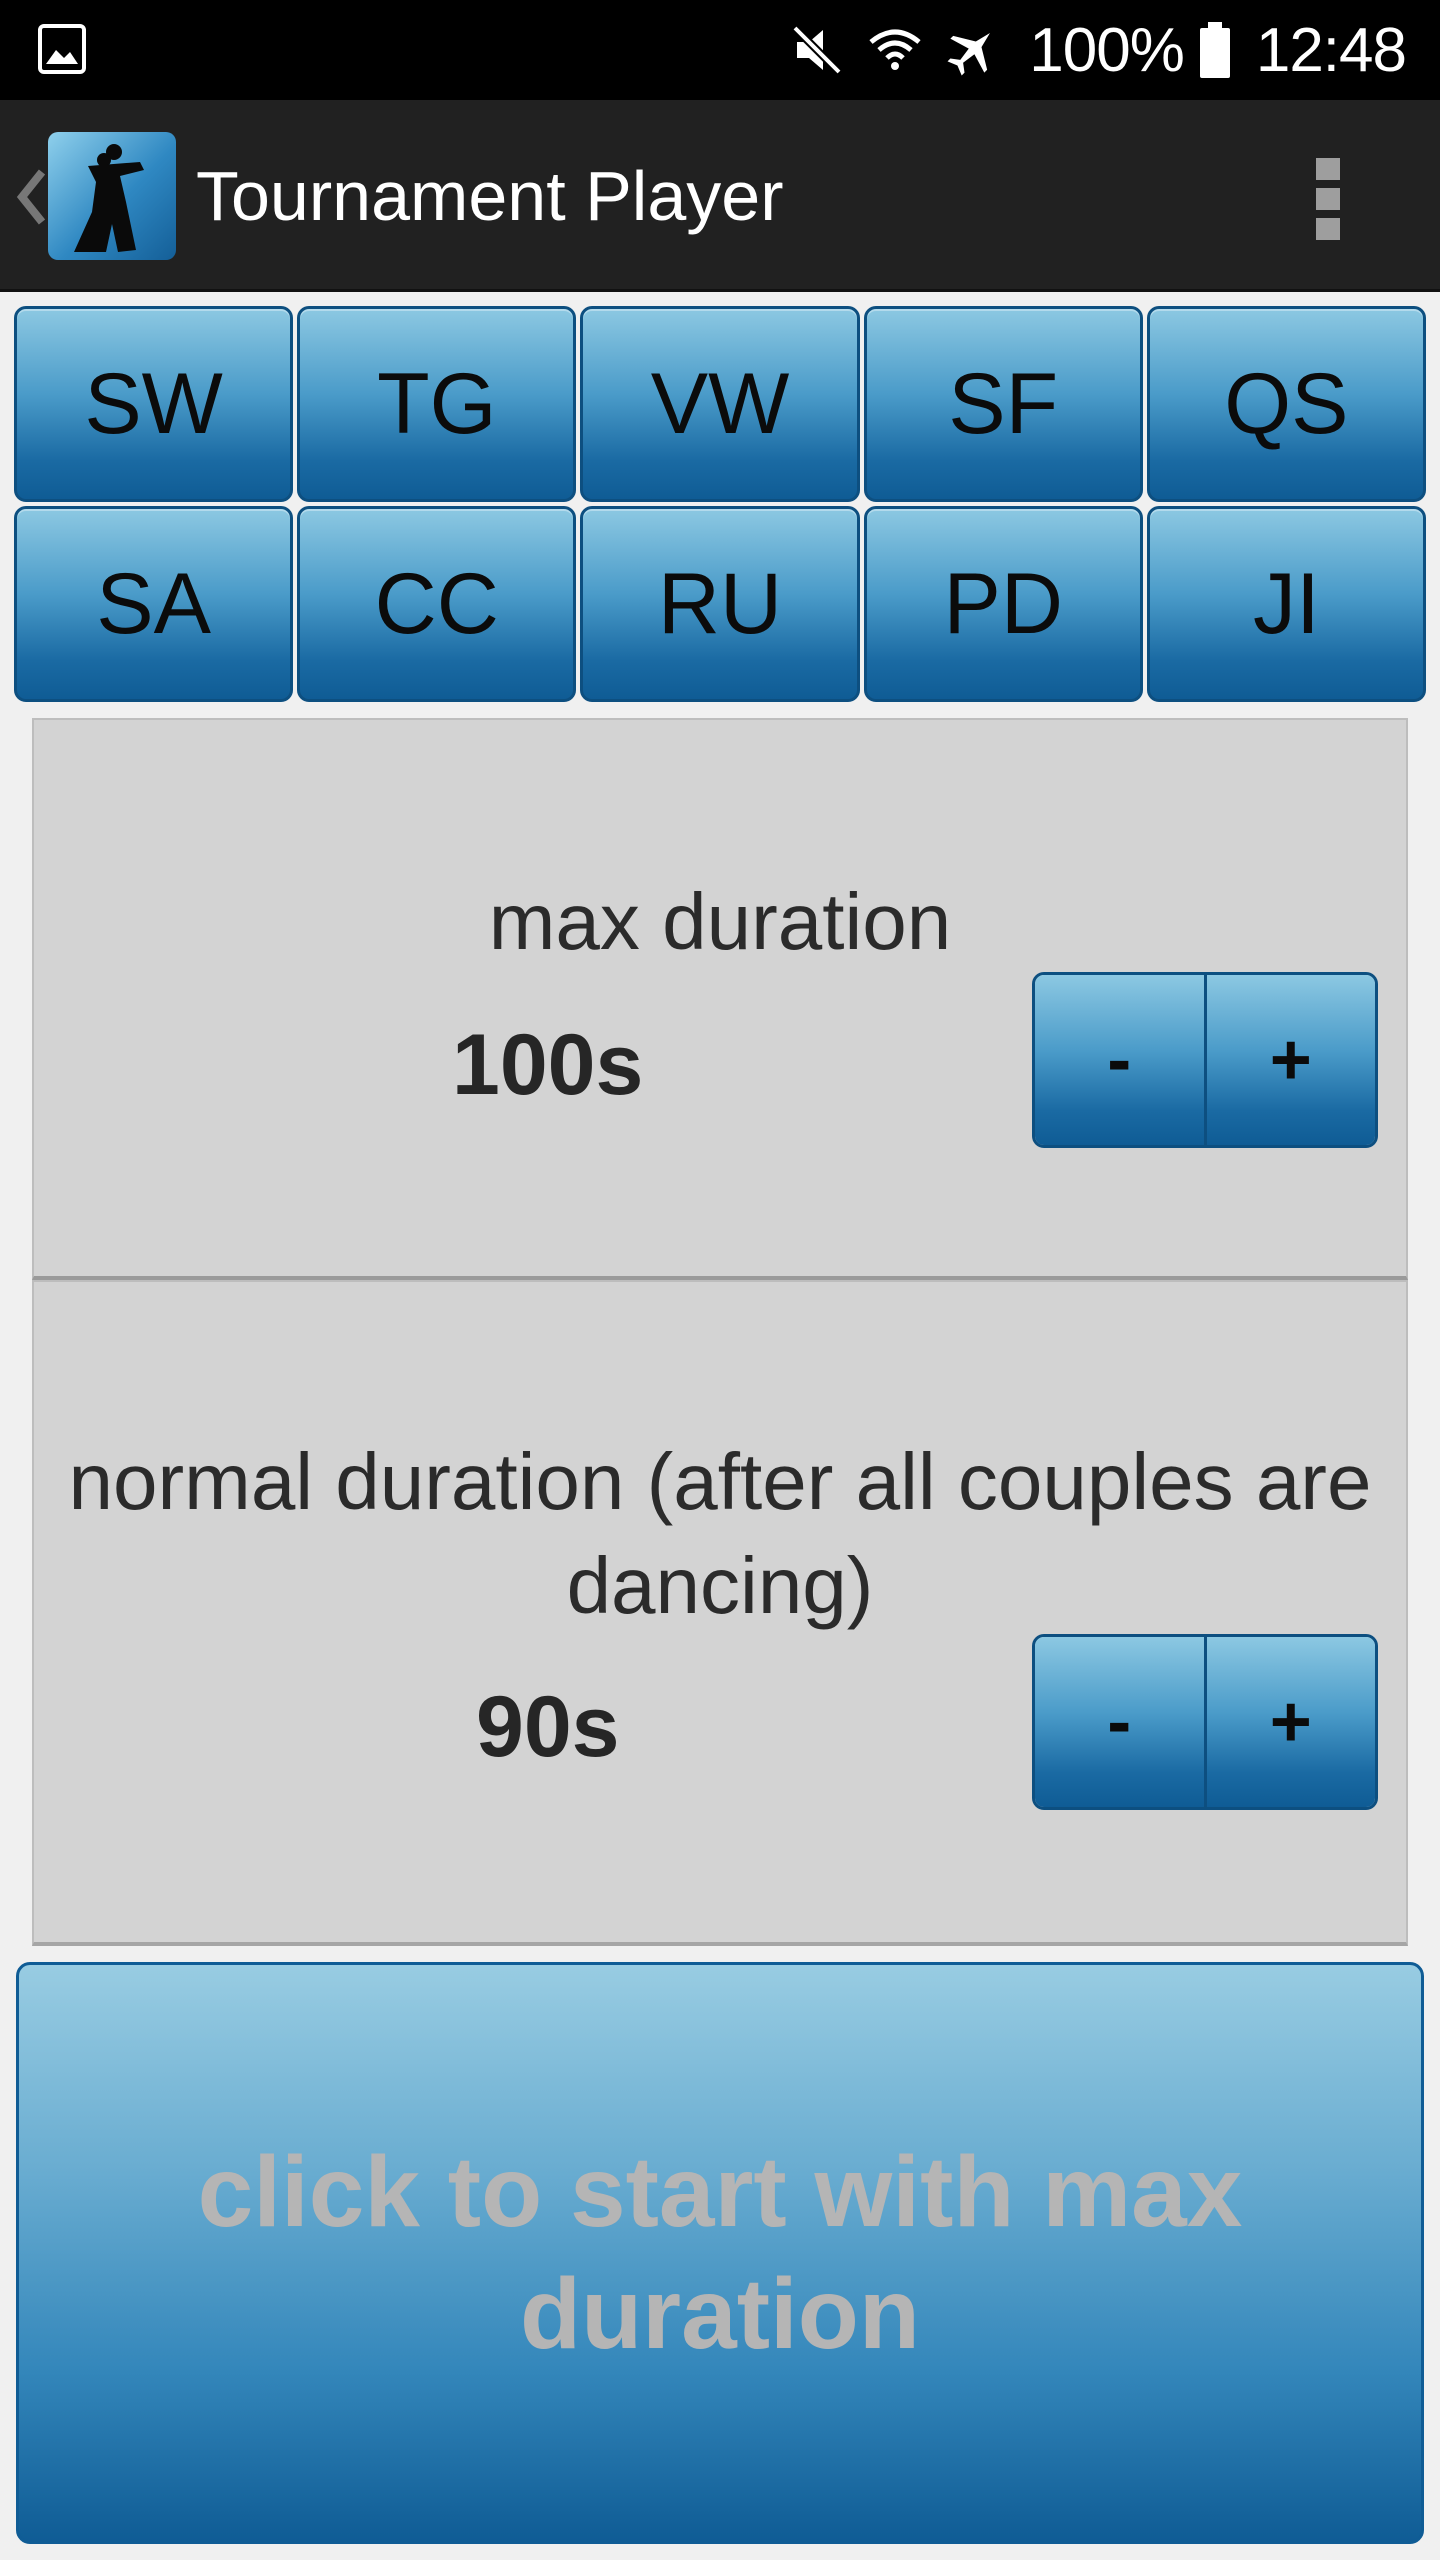 This screenshot has height=2560, width=1440. Describe the element at coordinates (437, 604) in the screenshot. I see `dance-button-cc: CC` at that location.